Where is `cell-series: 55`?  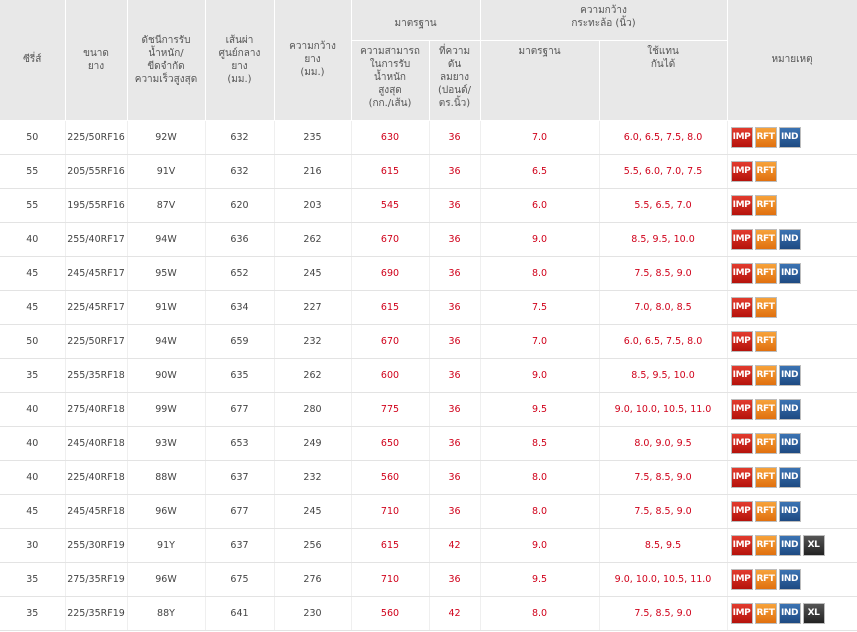
cell-series: 55 is located at coordinates (33, 205).